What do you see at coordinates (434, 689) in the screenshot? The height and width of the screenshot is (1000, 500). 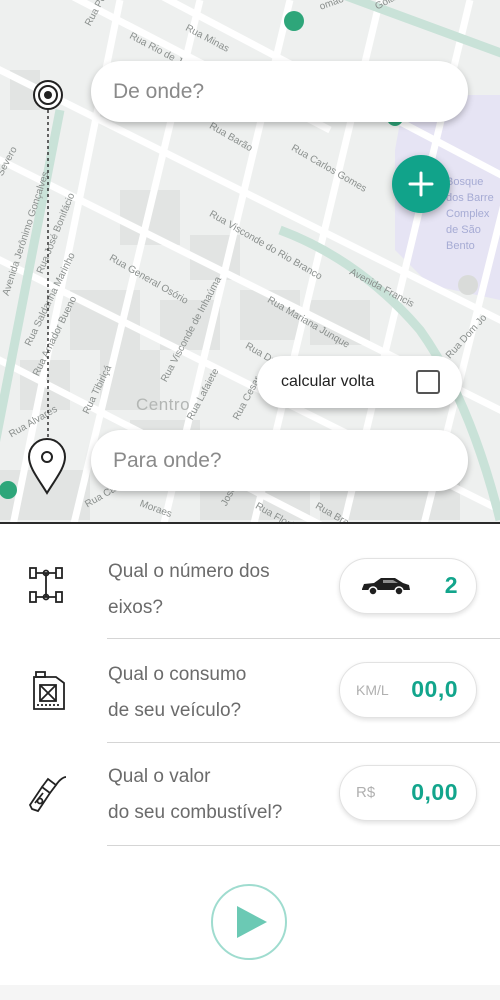 I see `consumption-value: 00,0` at bounding box center [434, 689].